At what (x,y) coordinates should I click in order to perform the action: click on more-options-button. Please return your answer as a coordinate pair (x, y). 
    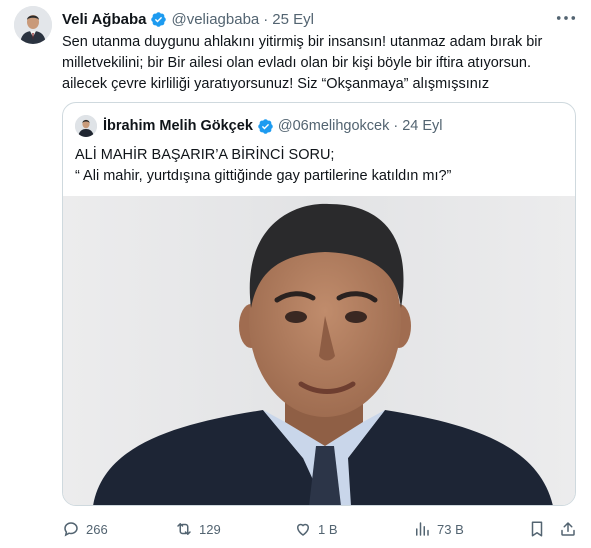
    Looking at the image, I should click on (566, 18).